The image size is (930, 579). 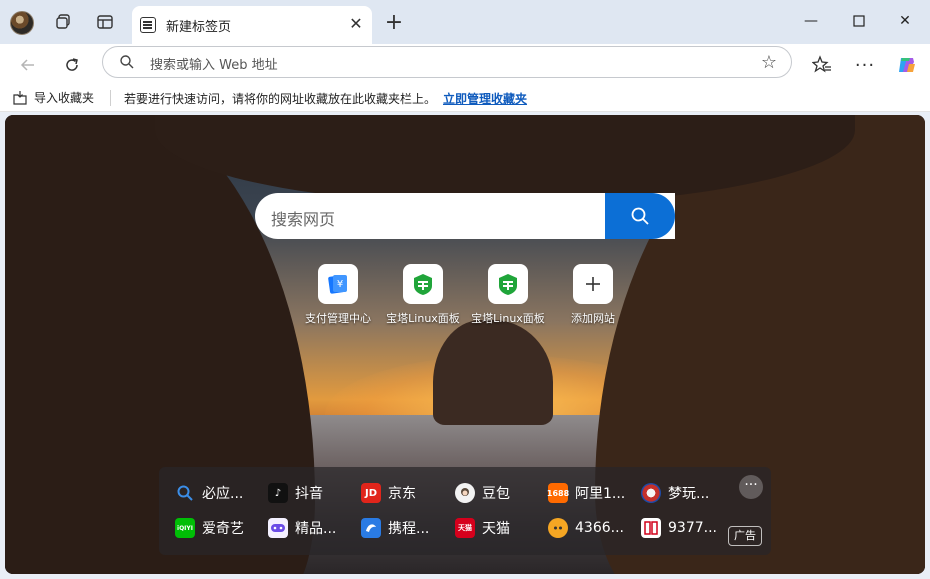 I want to click on background-rock-islet, so click(x=493, y=372).